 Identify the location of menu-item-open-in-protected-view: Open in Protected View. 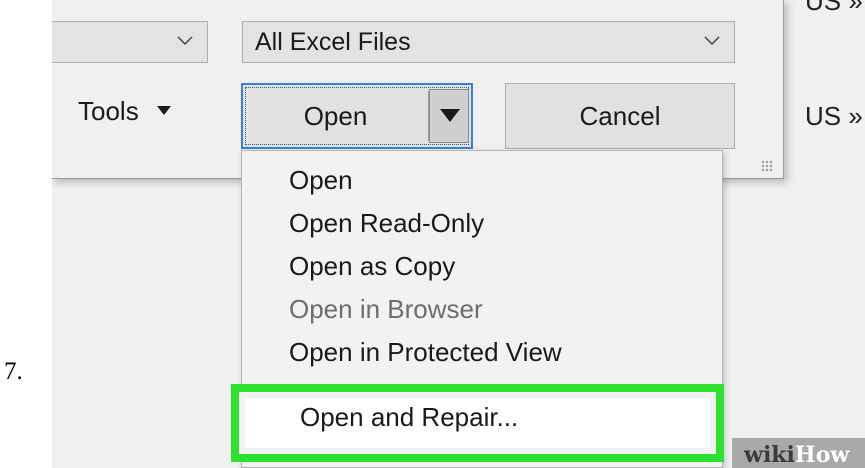
(425, 352).